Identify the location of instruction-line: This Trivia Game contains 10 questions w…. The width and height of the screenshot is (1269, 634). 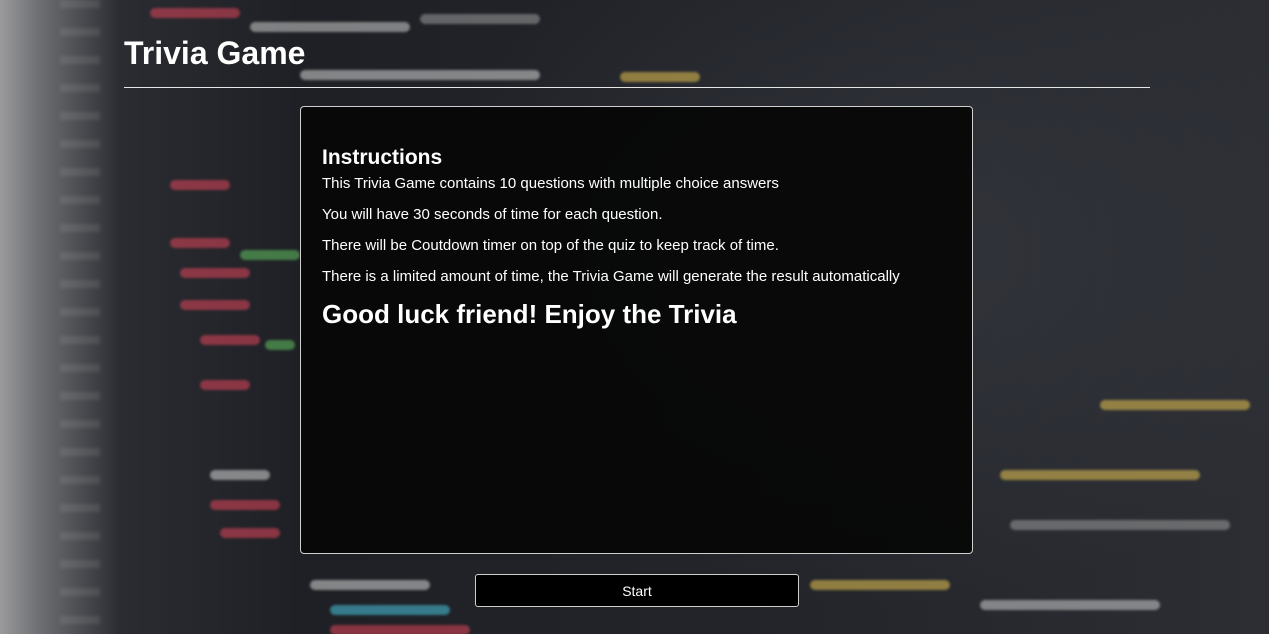
(550, 183).